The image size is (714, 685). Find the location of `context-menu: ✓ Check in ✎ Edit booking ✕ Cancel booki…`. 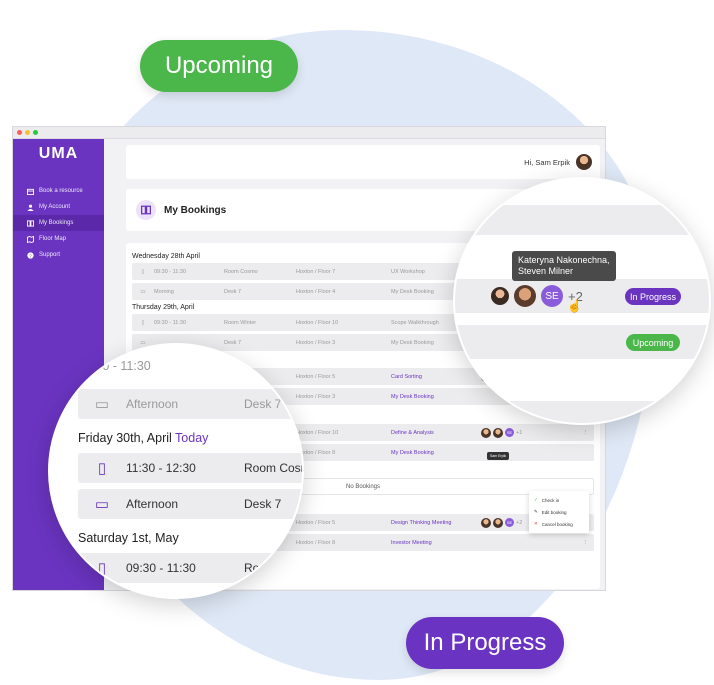

context-menu: ✓ Check in ✎ Edit booking ✕ Cancel booki… is located at coordinates (559, 512).